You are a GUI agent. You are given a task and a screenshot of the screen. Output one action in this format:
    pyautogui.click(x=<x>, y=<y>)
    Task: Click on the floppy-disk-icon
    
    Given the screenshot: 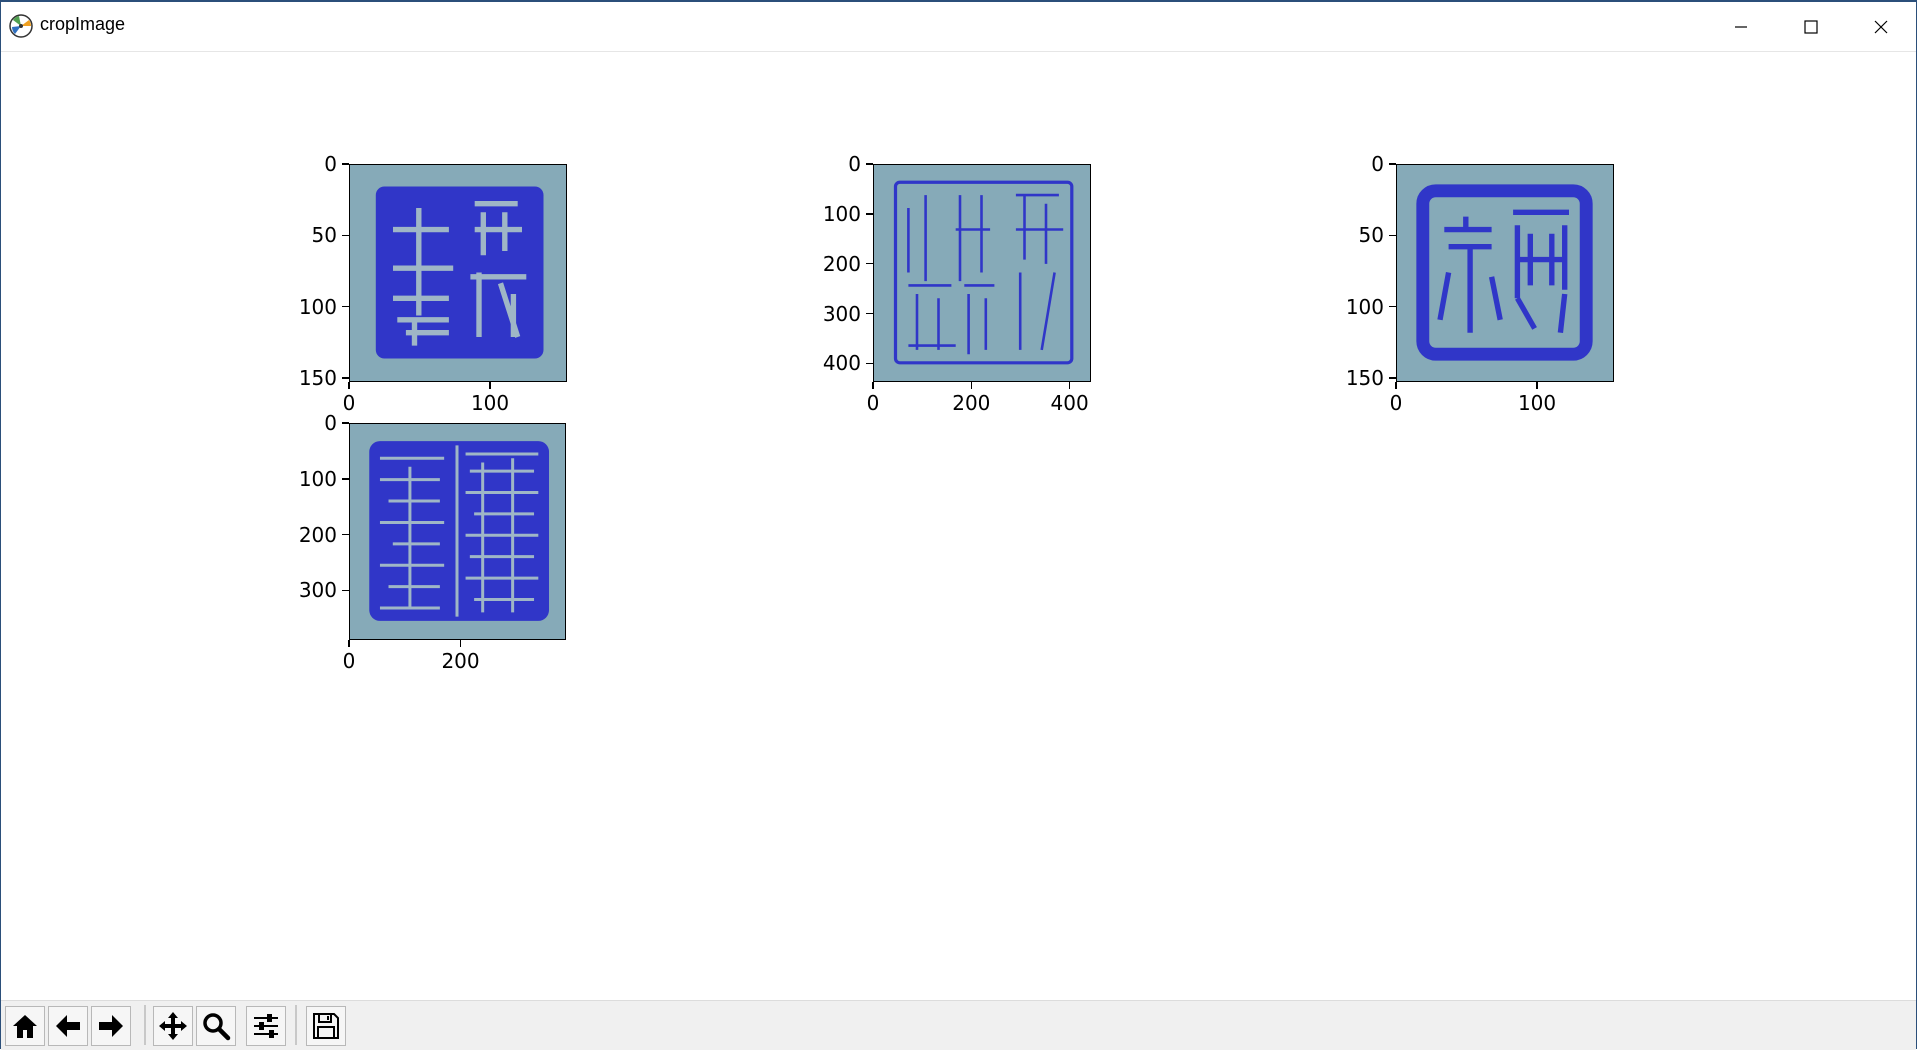 What is the action you would take?
    pyautogui.click(x=326, y=1026)
    